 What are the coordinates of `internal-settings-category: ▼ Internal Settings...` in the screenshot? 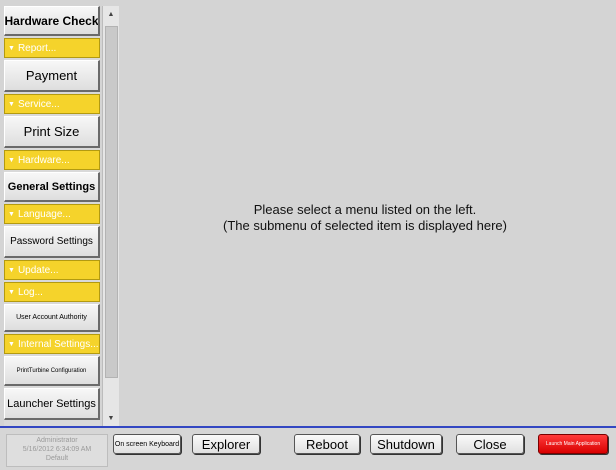 It's located at (52, 344).